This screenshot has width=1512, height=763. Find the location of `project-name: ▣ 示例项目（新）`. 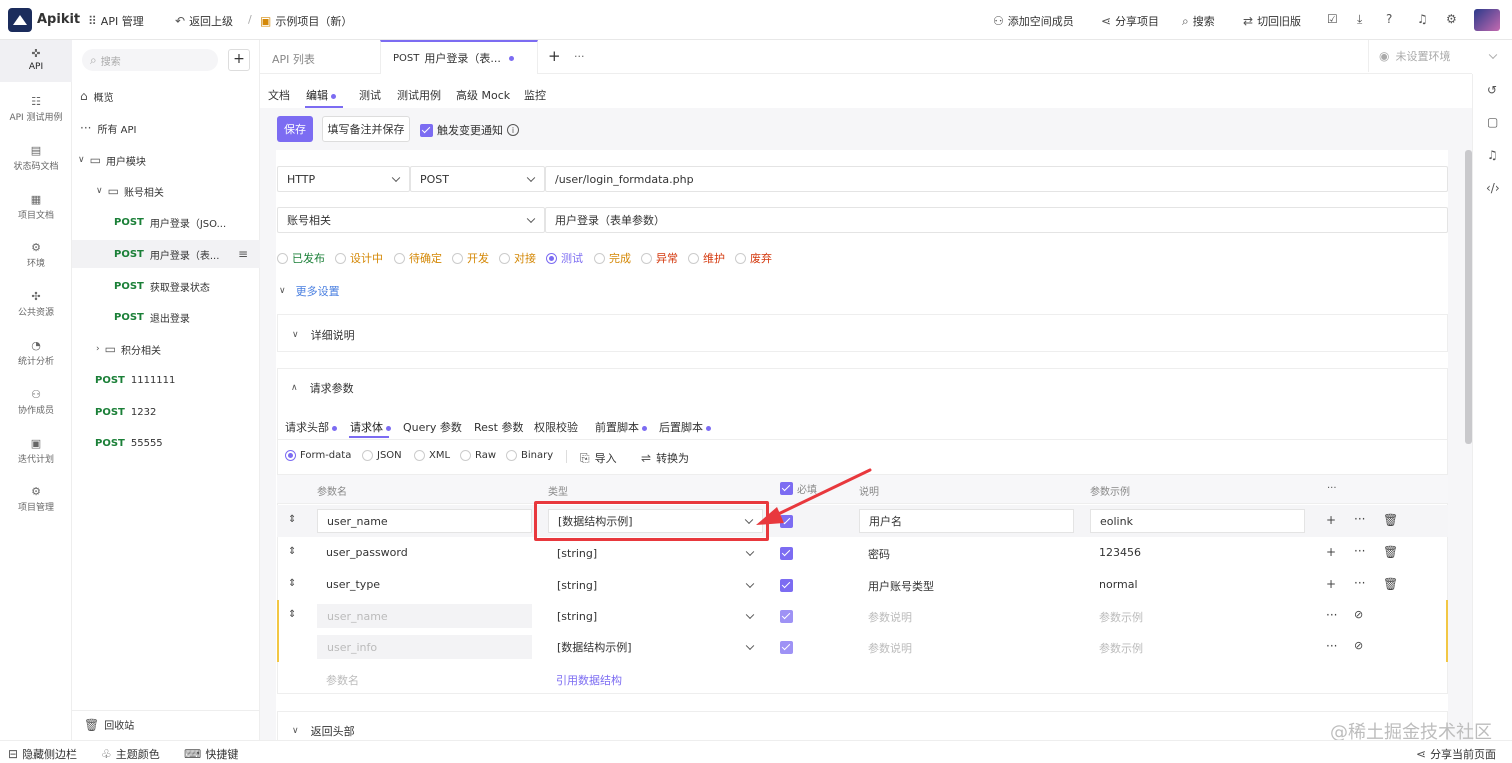

project-name: ▣ 示例项目（新） is located at coordinates (306, 21).